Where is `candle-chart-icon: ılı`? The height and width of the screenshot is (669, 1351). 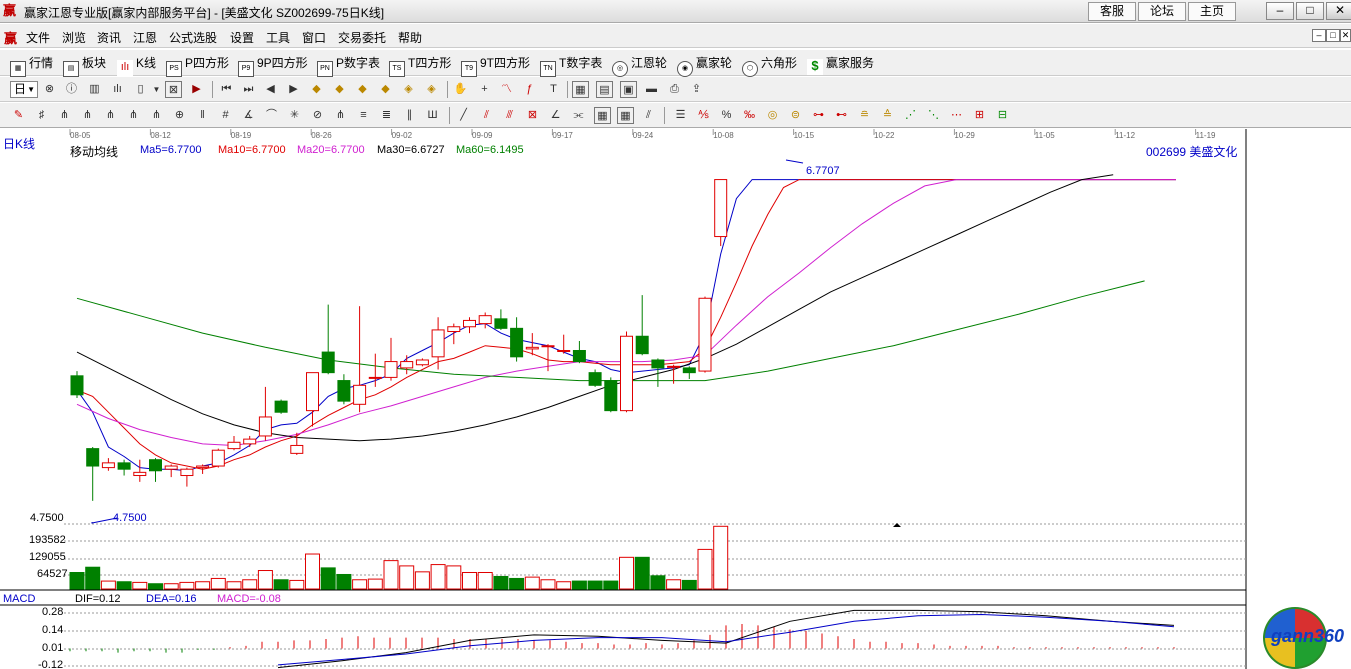 candle-chart-icon: ılı is located at coordinates (117, 89).